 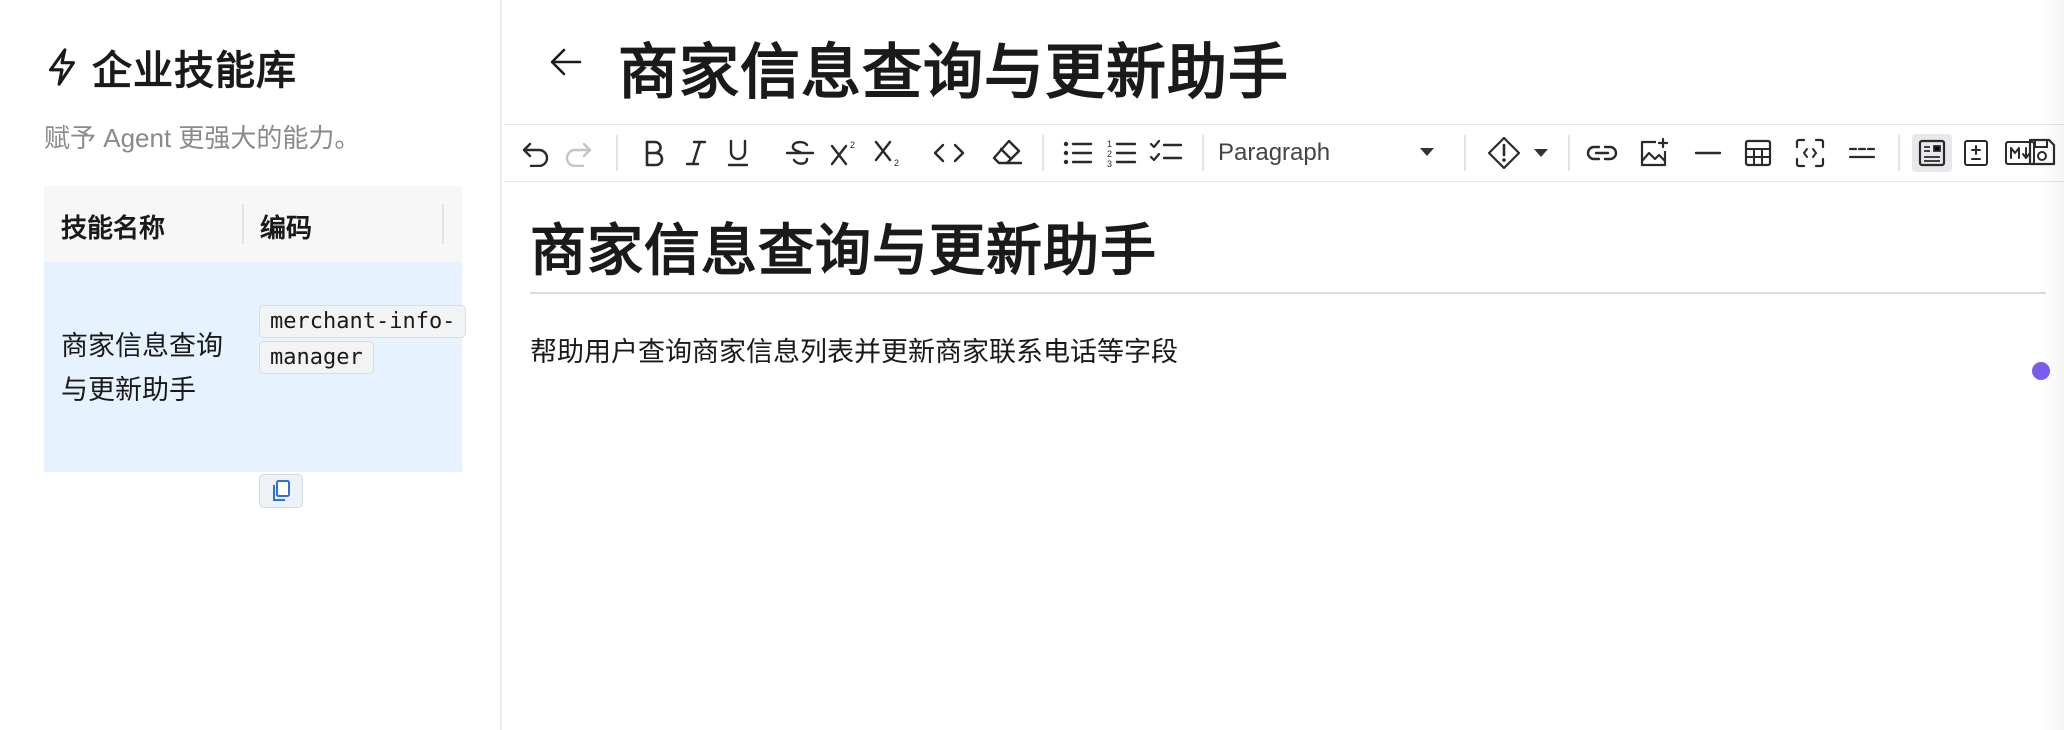 What do you see at coordinates (142, 368) in the screenshot?
I see `skill-name-cell: 商家信息查询与更新助手` at bounding box center [142, 368].